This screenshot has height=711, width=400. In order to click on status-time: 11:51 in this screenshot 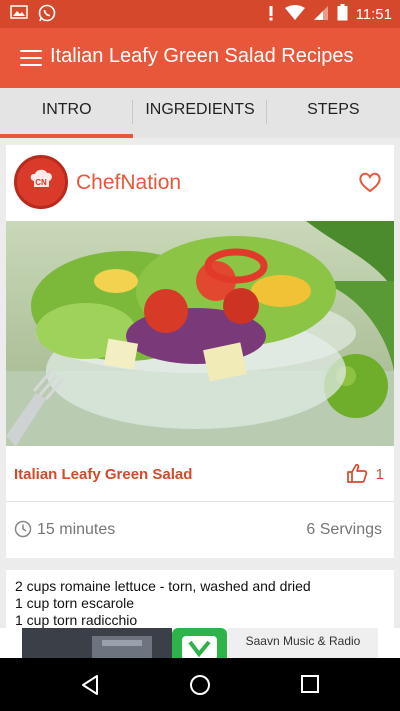, I will do `click(373, 14)`.